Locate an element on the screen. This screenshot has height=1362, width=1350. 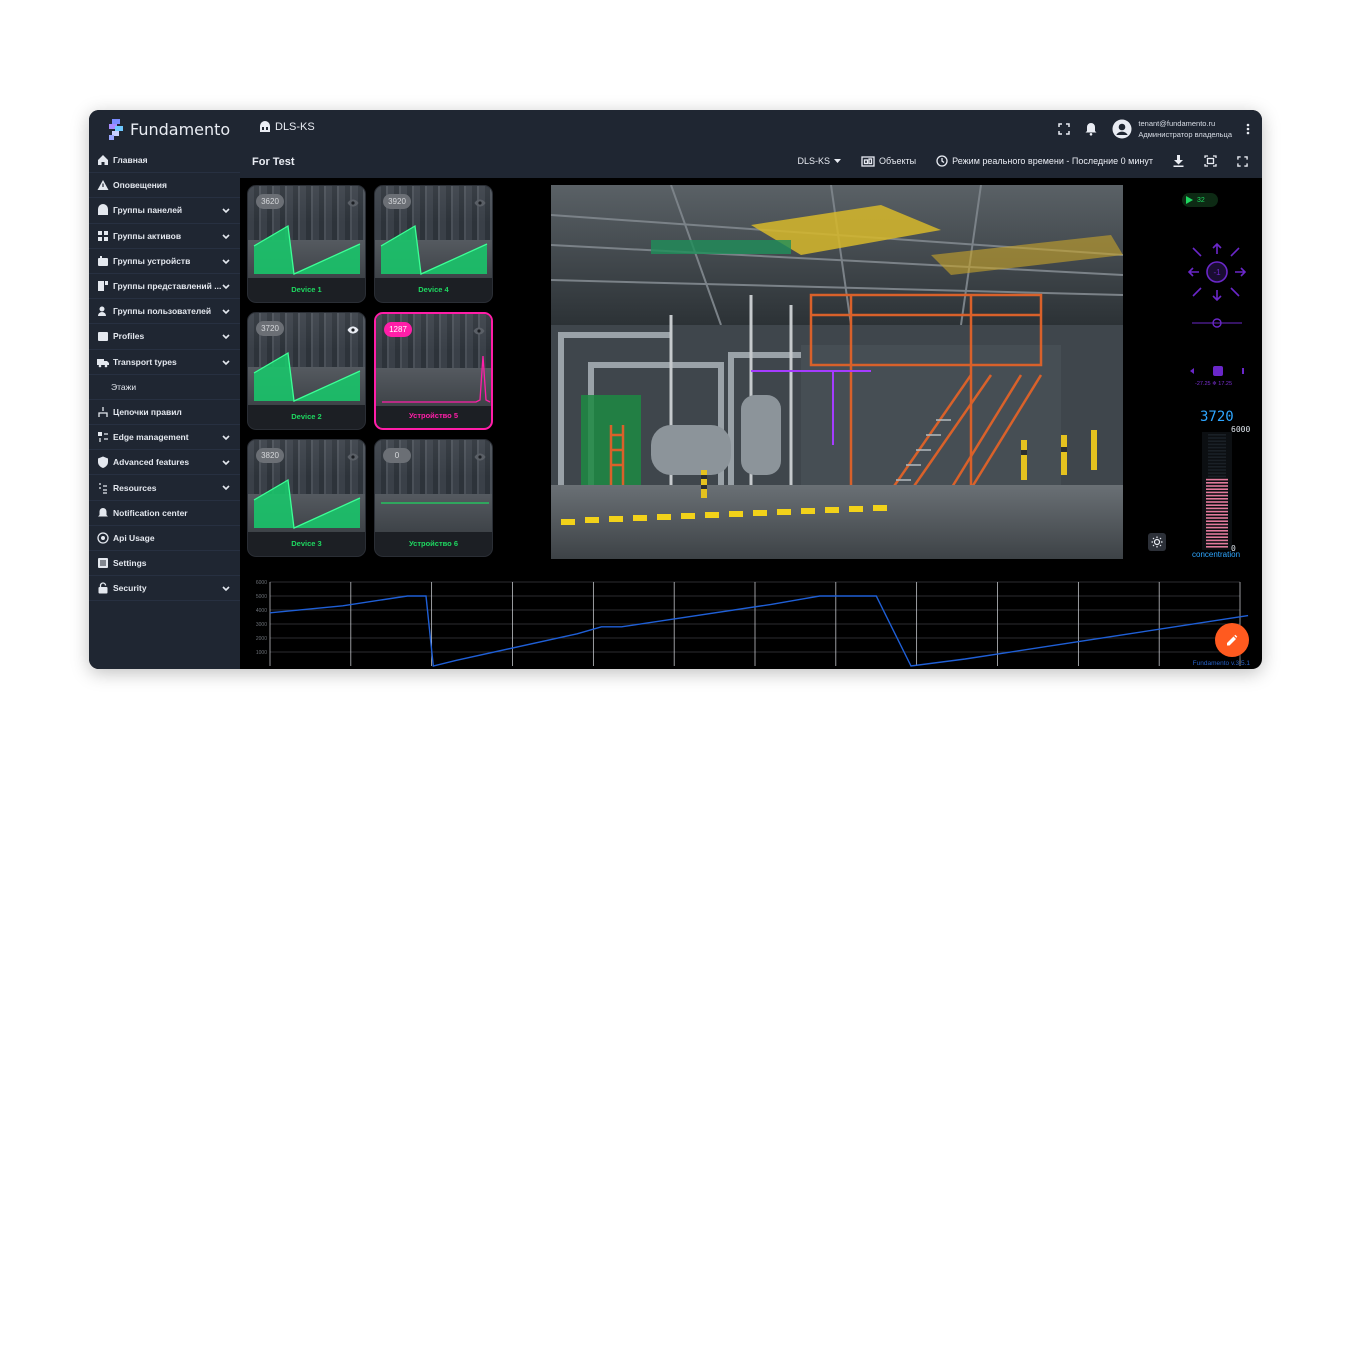
sidebar-item-9: Этажи is located at coordinates (164, 387).